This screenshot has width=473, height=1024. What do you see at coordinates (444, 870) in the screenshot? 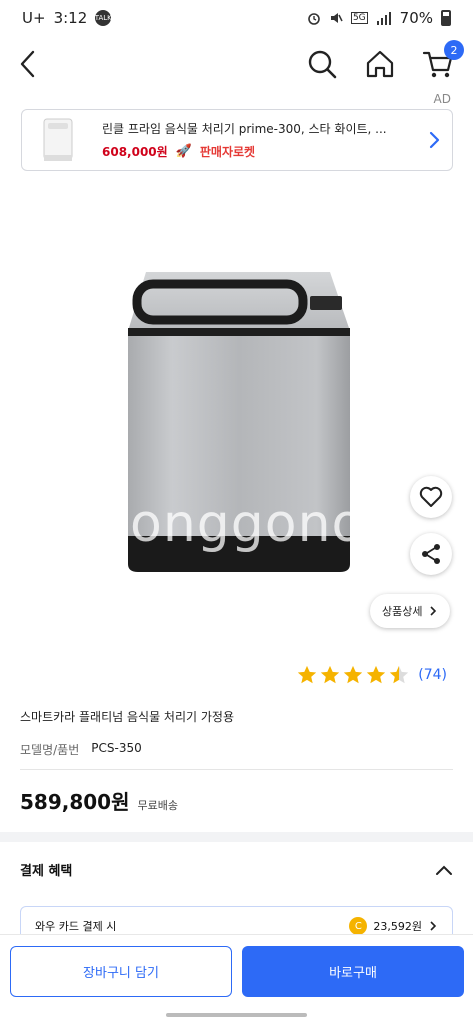
I see `chevron-up-icon` at bounding box center [444, 870].